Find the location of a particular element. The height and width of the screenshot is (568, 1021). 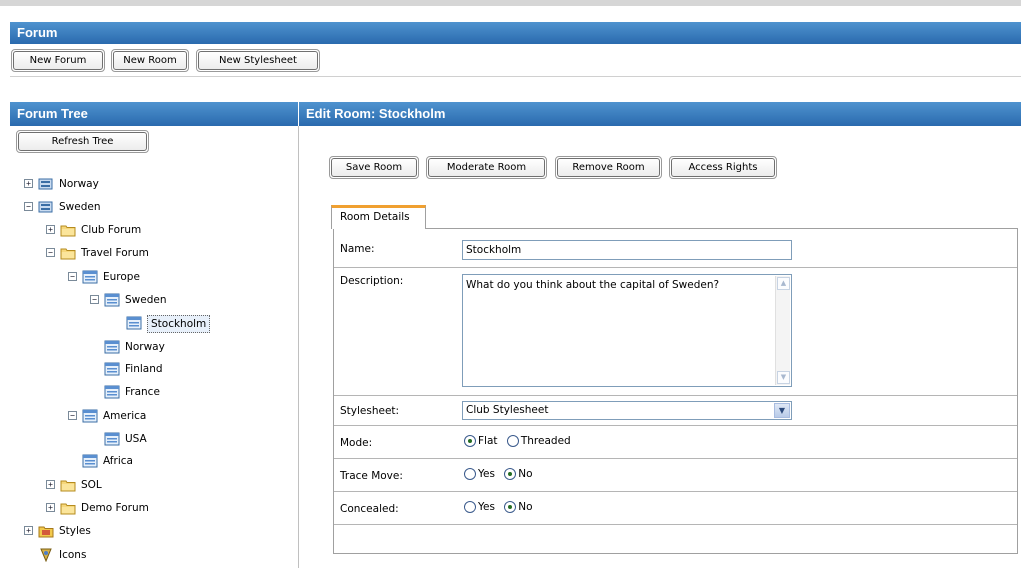

chevron-down-icon: ▼ is located at coordinates (782, 410).